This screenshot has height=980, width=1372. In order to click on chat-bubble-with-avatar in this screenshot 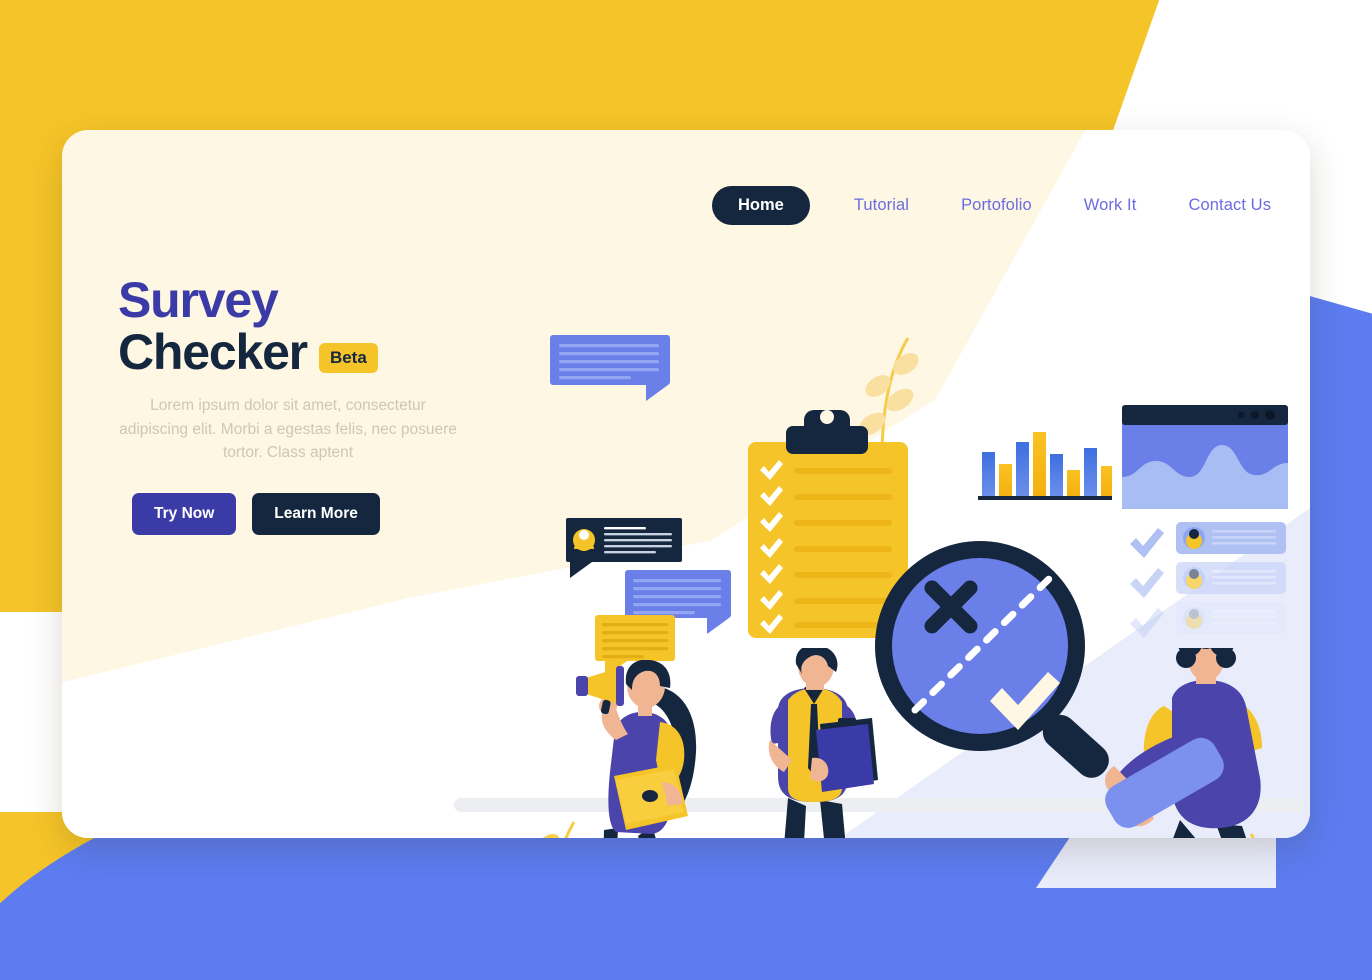, I will do `click(624, 548)`.